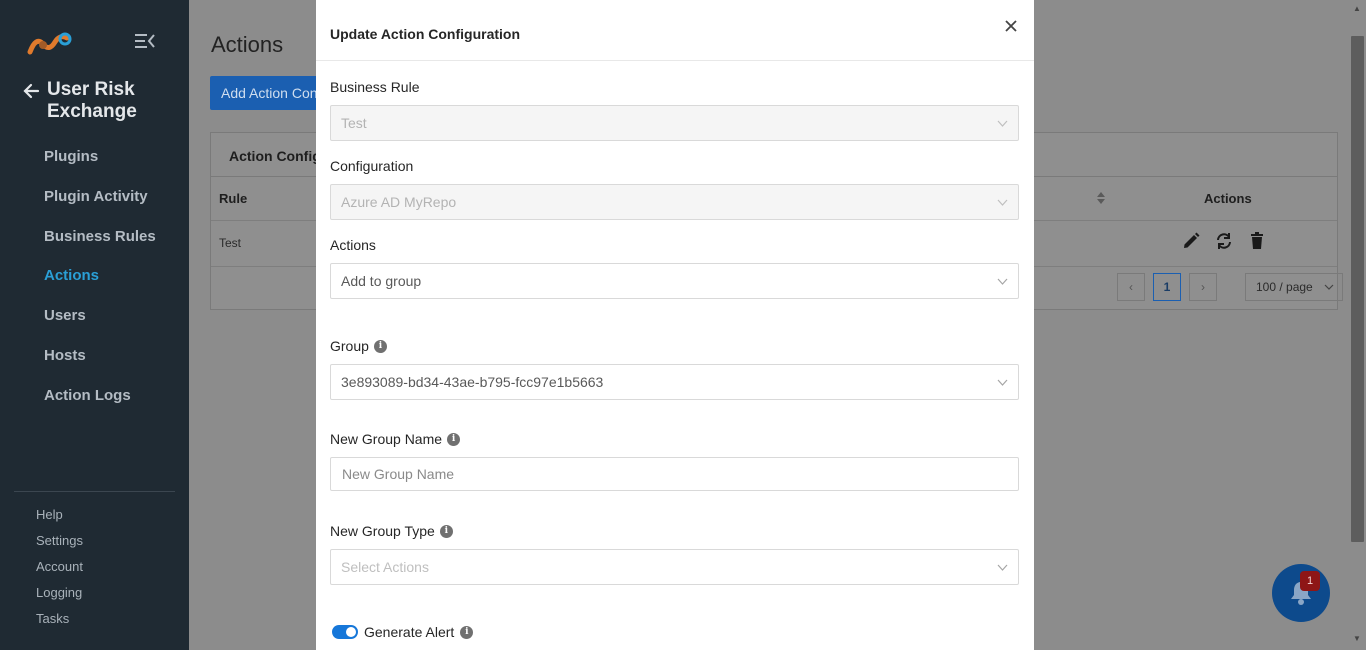  Describe the element at coordinates (59, 545) in the screenshot. I see `nav-settings: Settings` at that location.